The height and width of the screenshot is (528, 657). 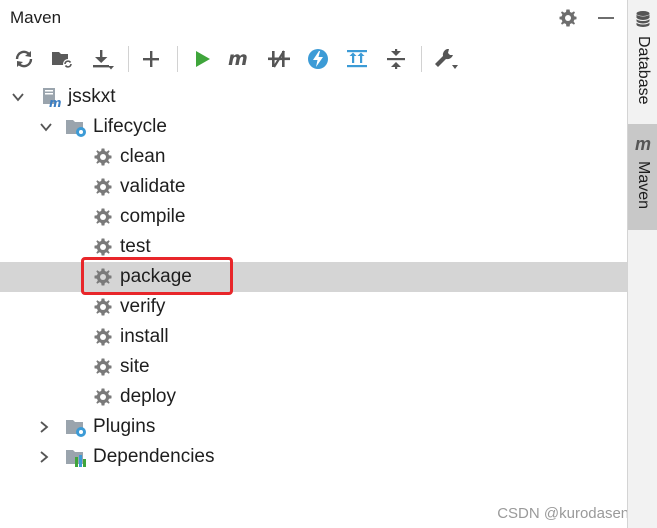 I want to click on dependencies-folder-icon, so click(x=76, y=457).